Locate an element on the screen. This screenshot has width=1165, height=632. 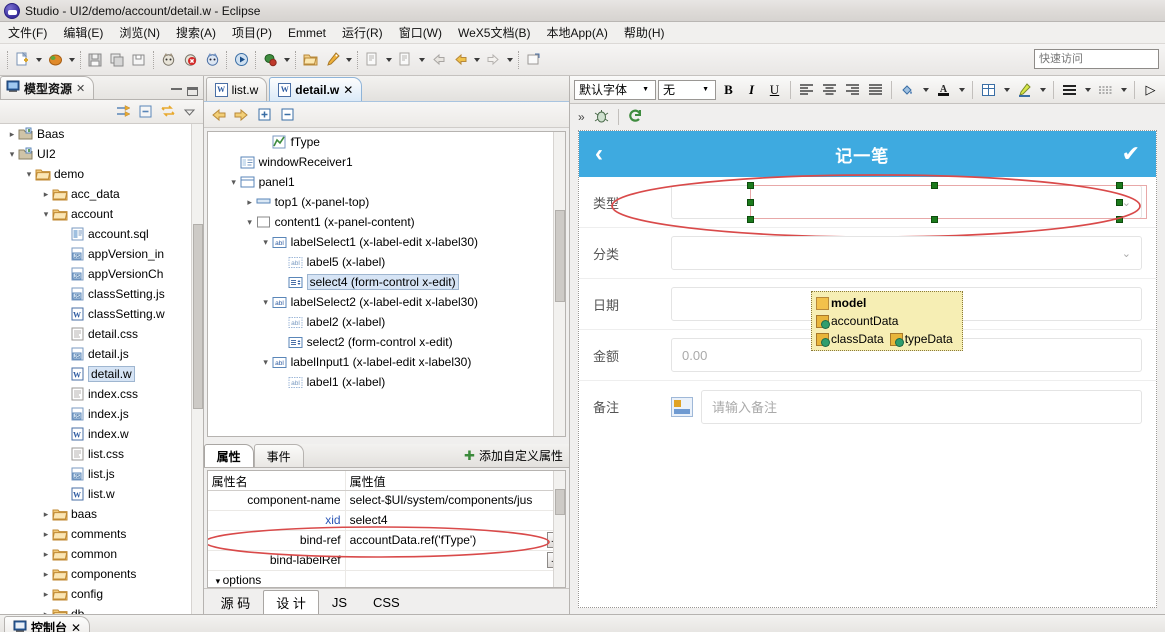
font-color-button: A is located at coordinates (943, 89).